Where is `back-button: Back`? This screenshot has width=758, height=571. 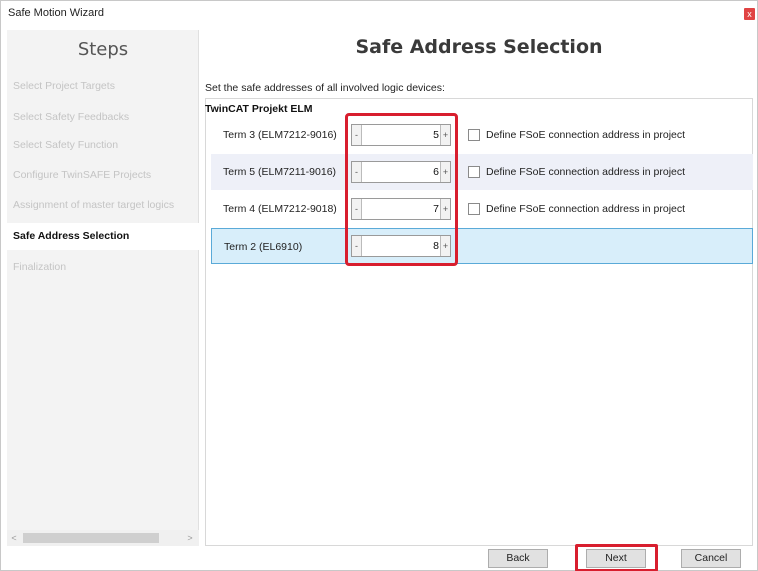
back-button: Back is located at coordinates (518, 558).